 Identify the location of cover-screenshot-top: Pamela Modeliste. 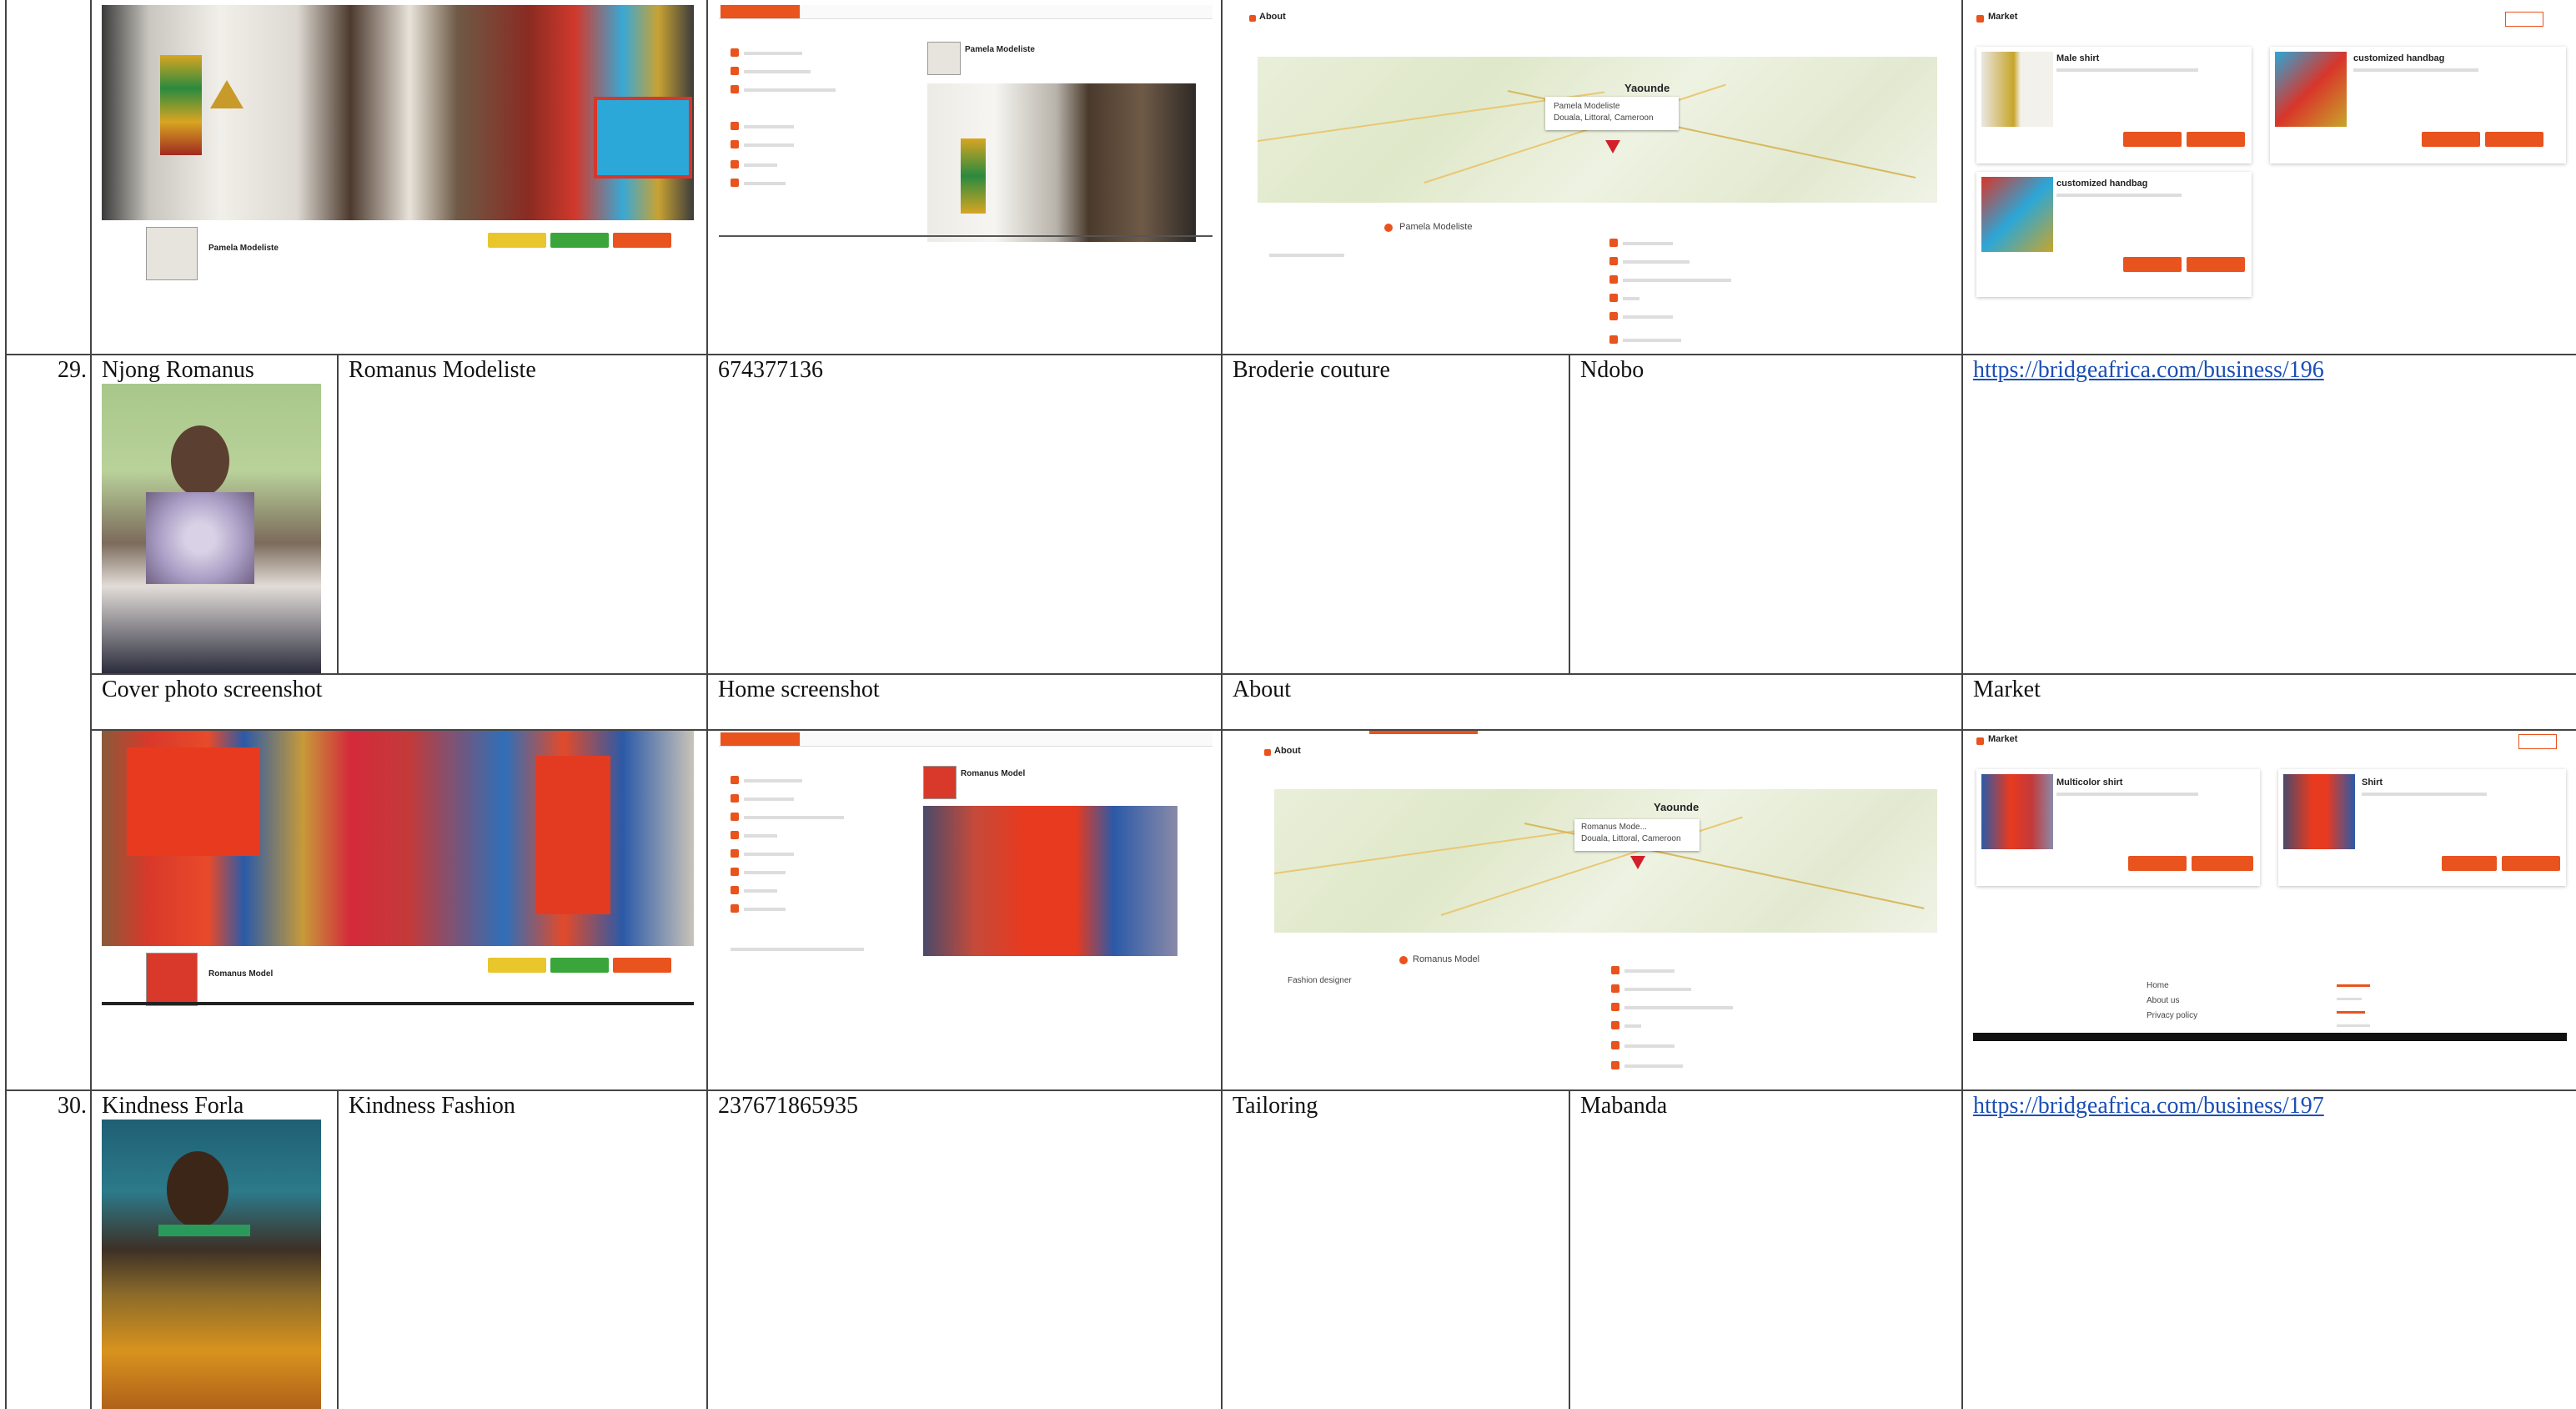
(398, 142).